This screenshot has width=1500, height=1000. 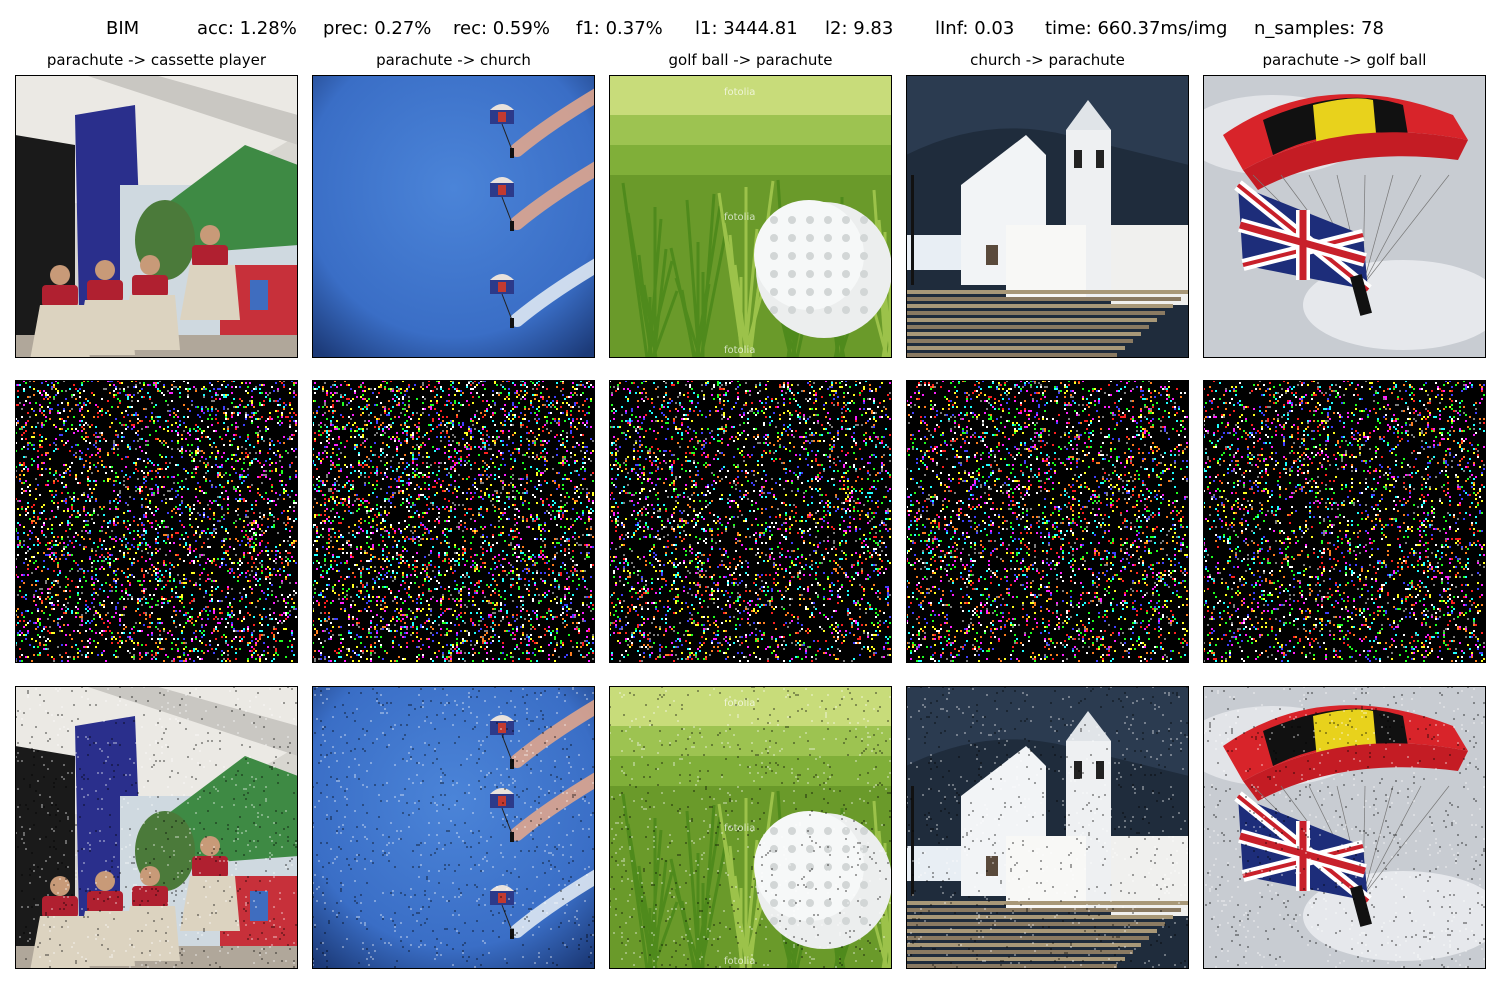 I want to click on column-title-4: church -> parachute, so click(x=1047, y=60).